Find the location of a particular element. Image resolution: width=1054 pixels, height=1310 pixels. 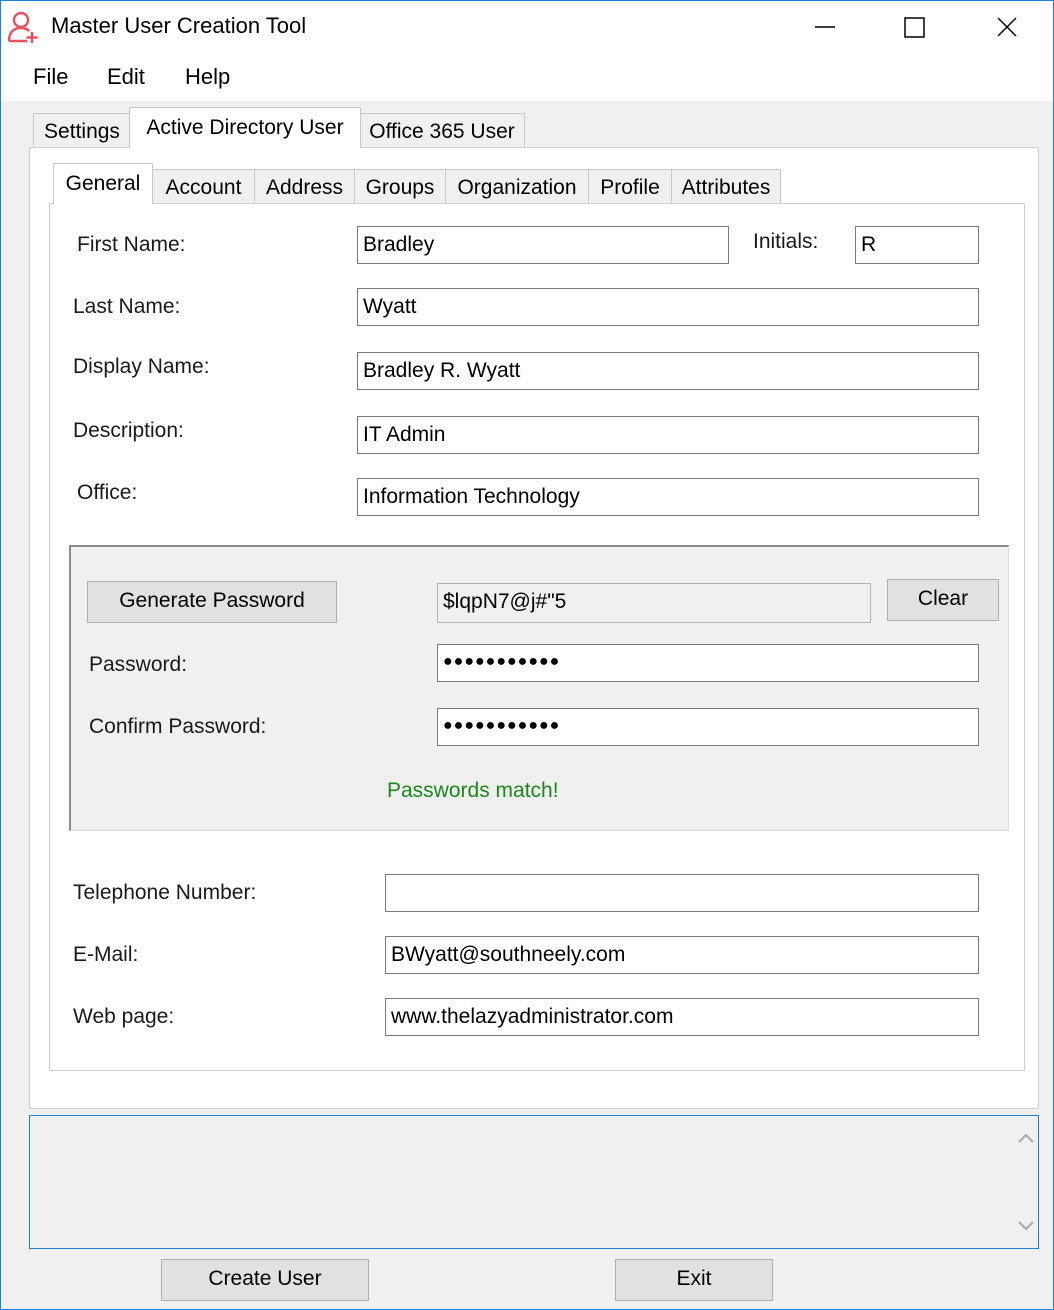

tab-general: General is located at coordinates (103, 183).